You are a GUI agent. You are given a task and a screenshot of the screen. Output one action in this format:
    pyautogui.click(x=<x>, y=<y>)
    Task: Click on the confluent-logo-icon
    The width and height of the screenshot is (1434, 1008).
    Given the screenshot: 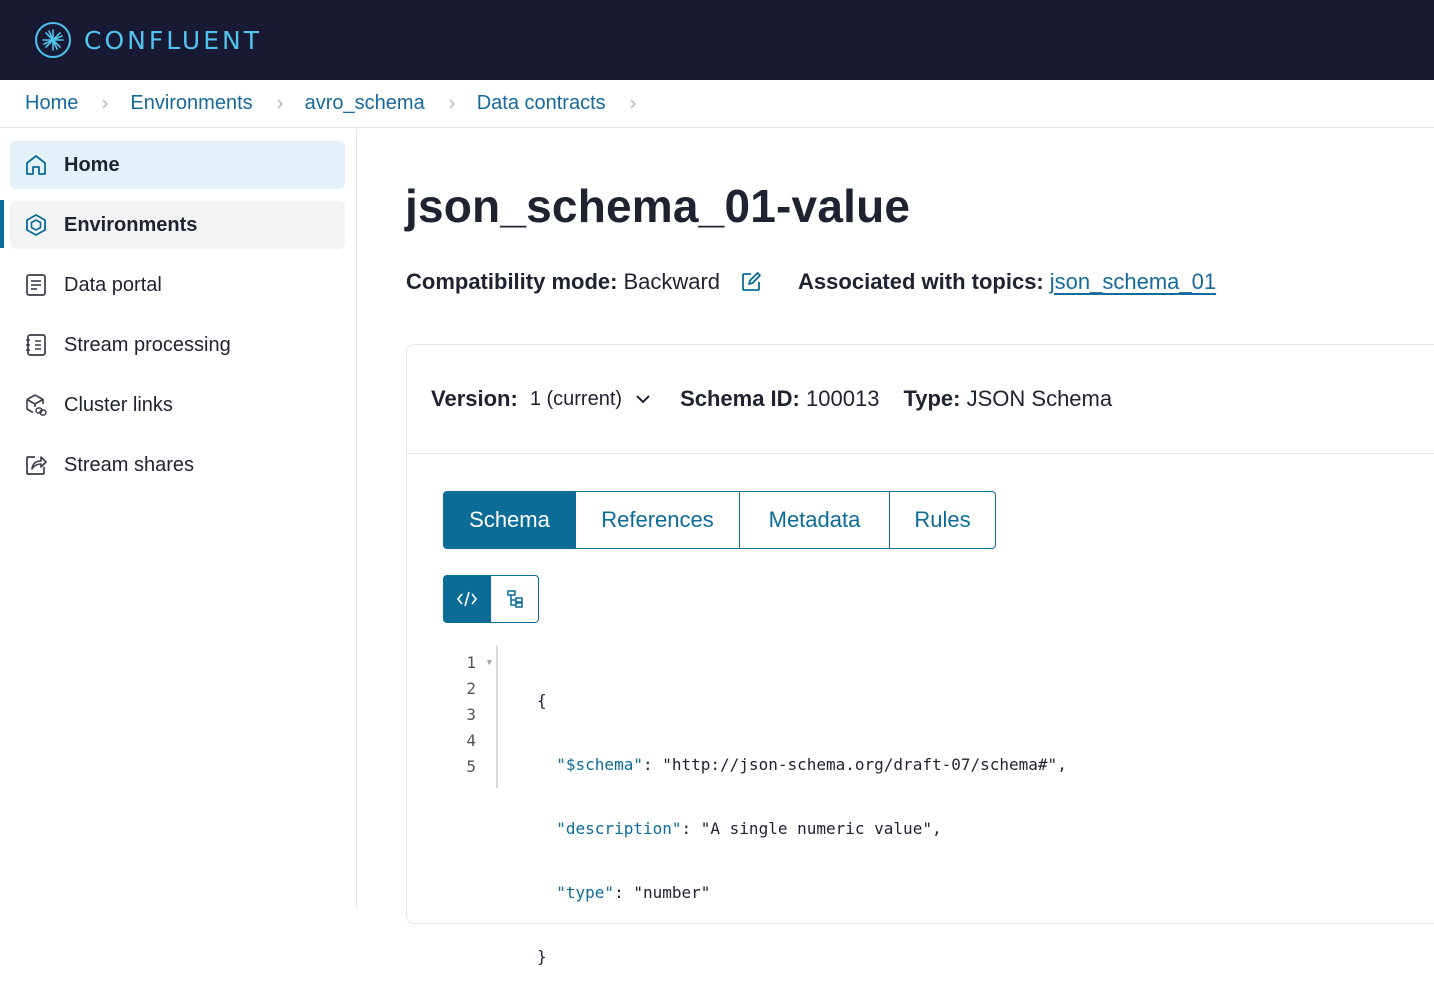 What is the action you would take?
    pyautogui.click(x=53, y=40)
    